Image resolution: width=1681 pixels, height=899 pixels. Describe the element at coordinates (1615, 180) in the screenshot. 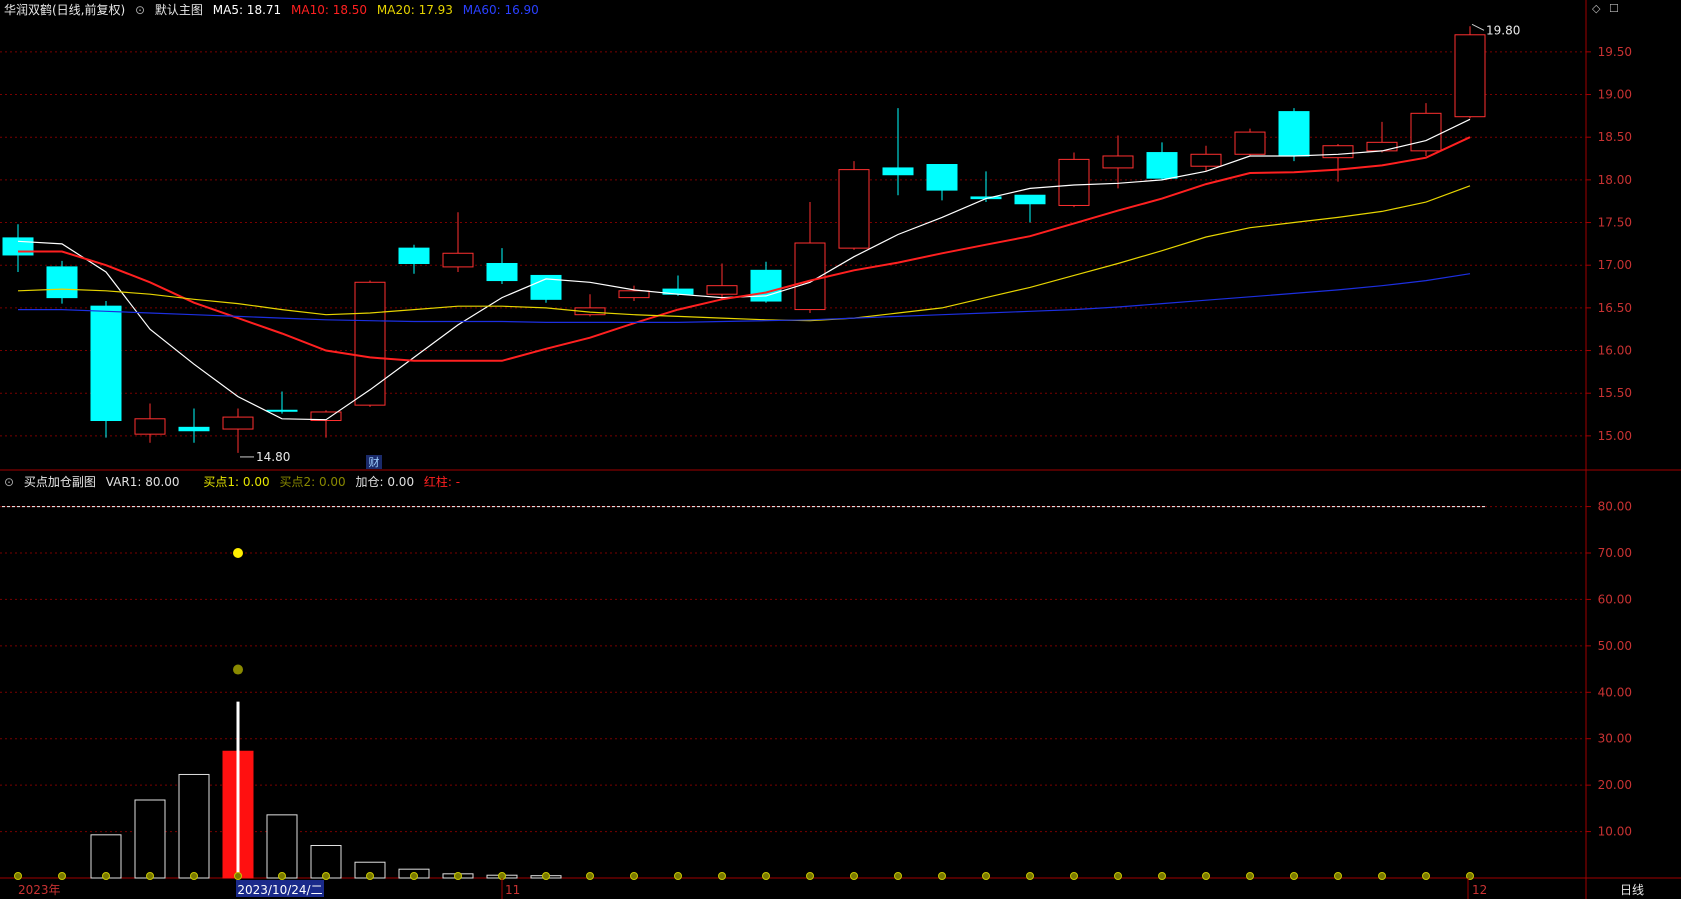

I see `y-tick-label: 18.00` at that location.